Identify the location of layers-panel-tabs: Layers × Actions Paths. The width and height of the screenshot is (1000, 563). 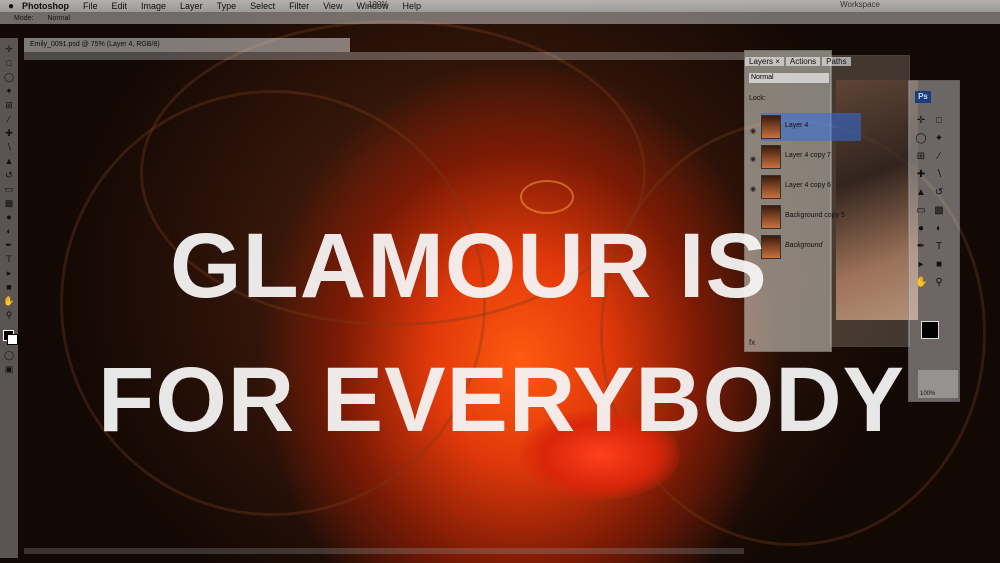
(825, 63).